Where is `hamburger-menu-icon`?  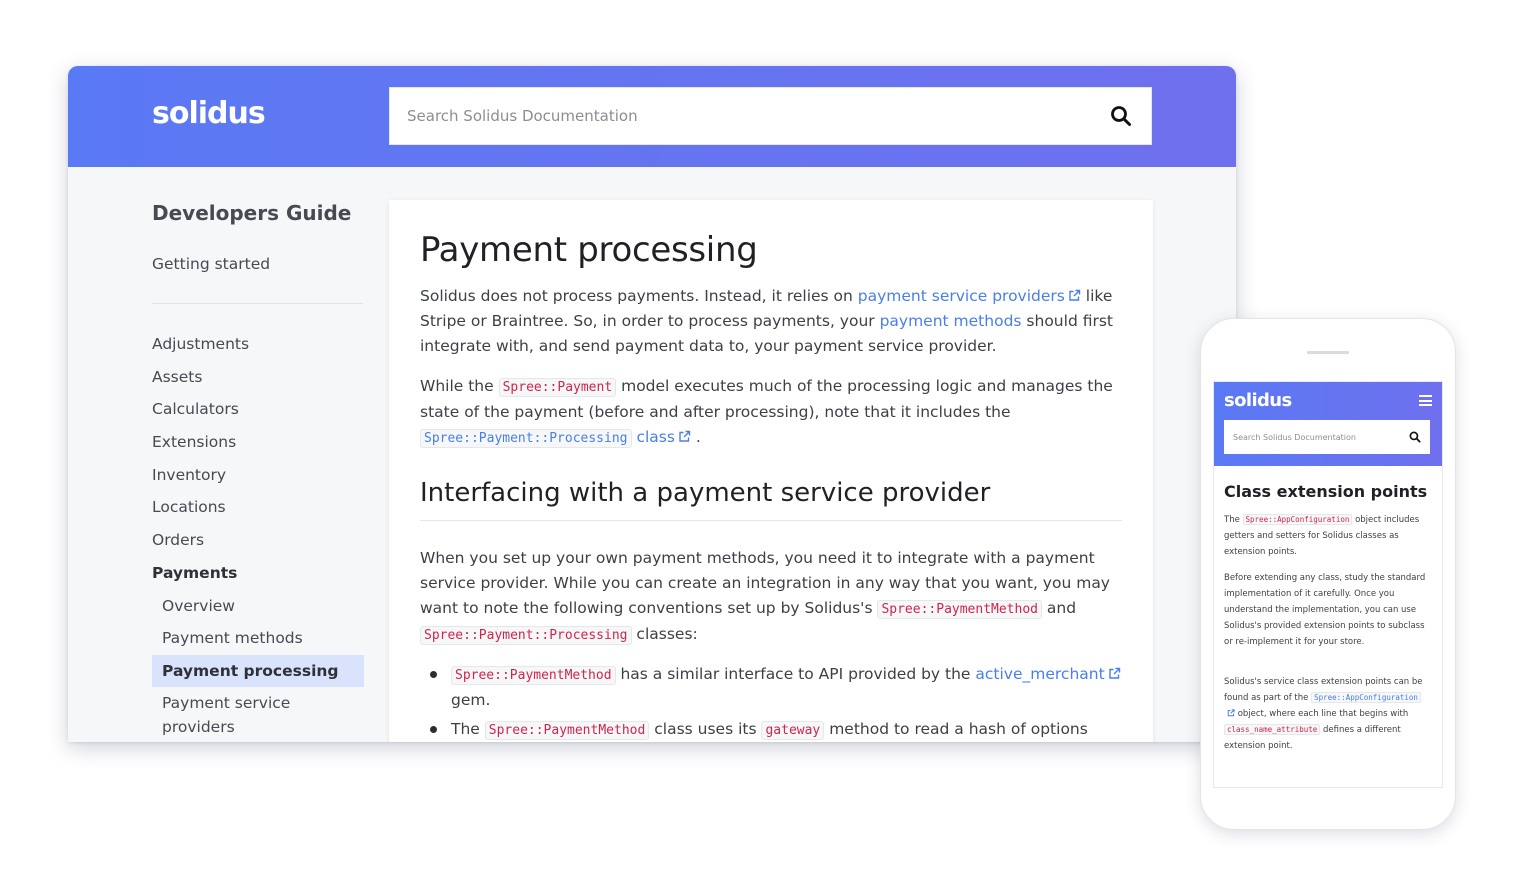 hamburger-menu-icon is located at coordinates (1425, 400).